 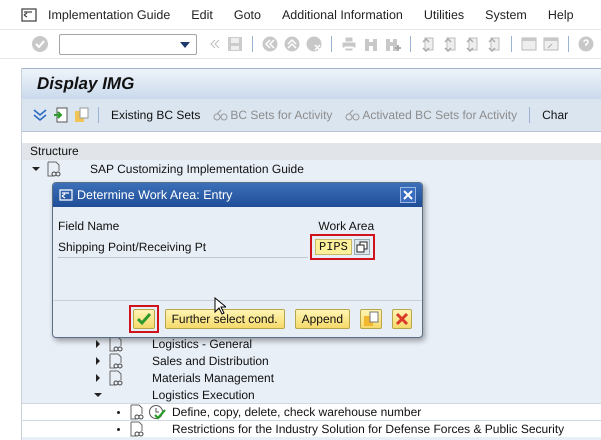 I want to click on column-header: Structure, so click(x=311, y=151).